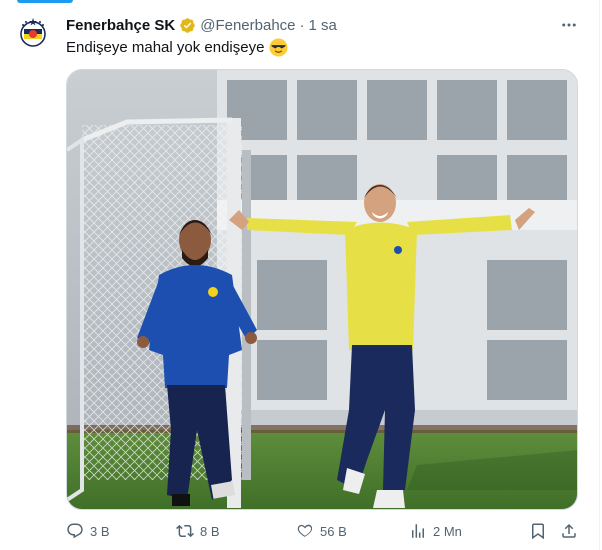 This screenshot has height=550, width=602. What do you see at coordinates (278, 47) in the screenshot?
I see `sunglasses-emoji-icon` at bounding box center [278, 47].